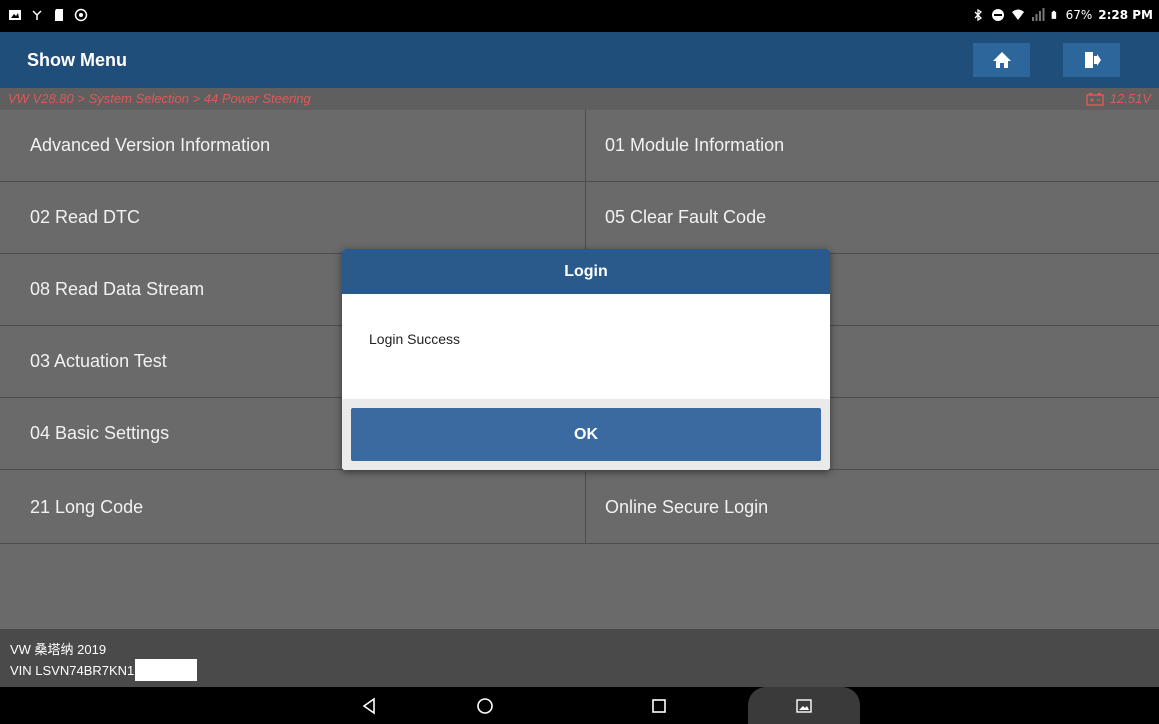  What do you see at coordinates (1079, 15) in the screenshot?
I see `battery-percent: 67%` at bounding box center [1079, 15].